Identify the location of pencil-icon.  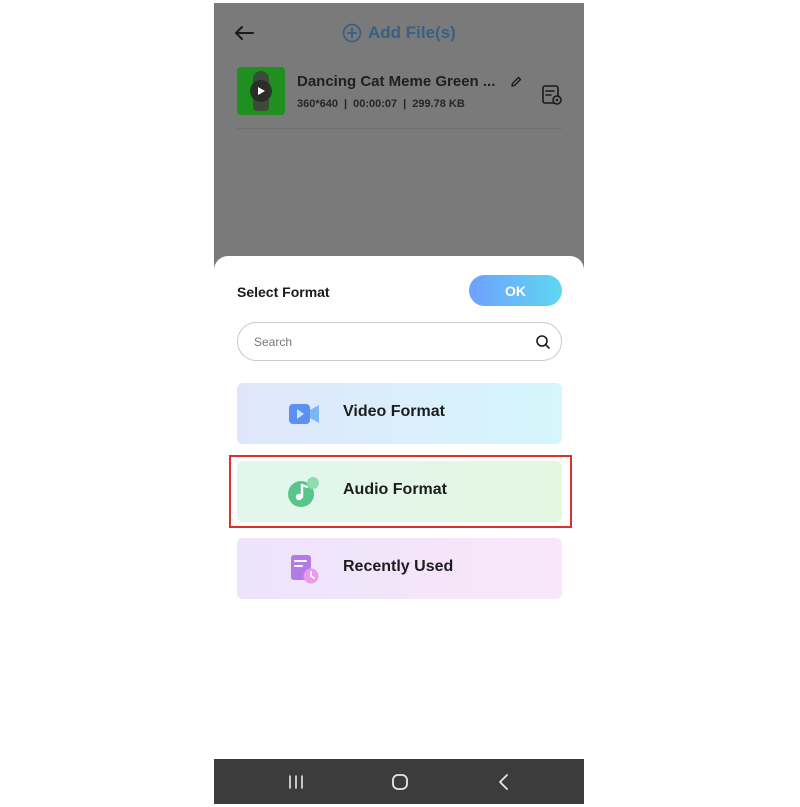
(516, 82).